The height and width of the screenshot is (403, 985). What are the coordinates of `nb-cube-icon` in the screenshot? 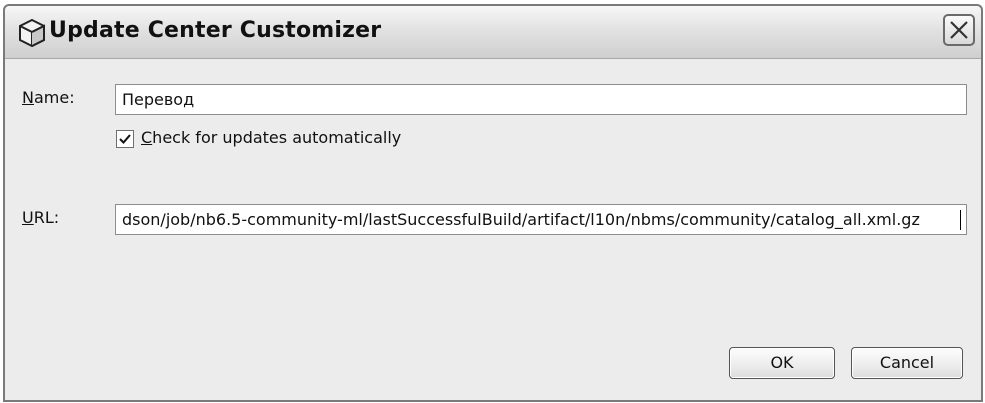 It's located at (32, 33).